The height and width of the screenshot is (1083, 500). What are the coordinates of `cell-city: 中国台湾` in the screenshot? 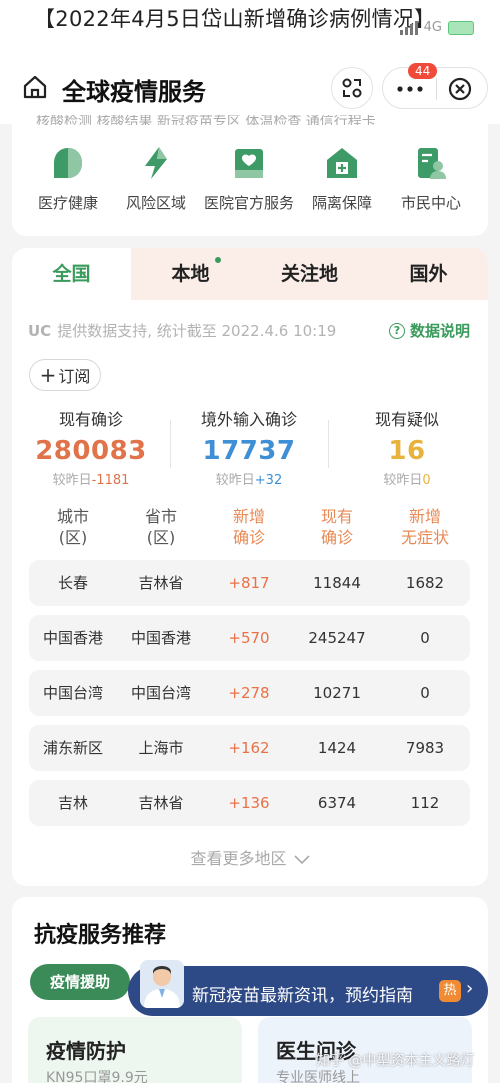 It's located at (72, 693).